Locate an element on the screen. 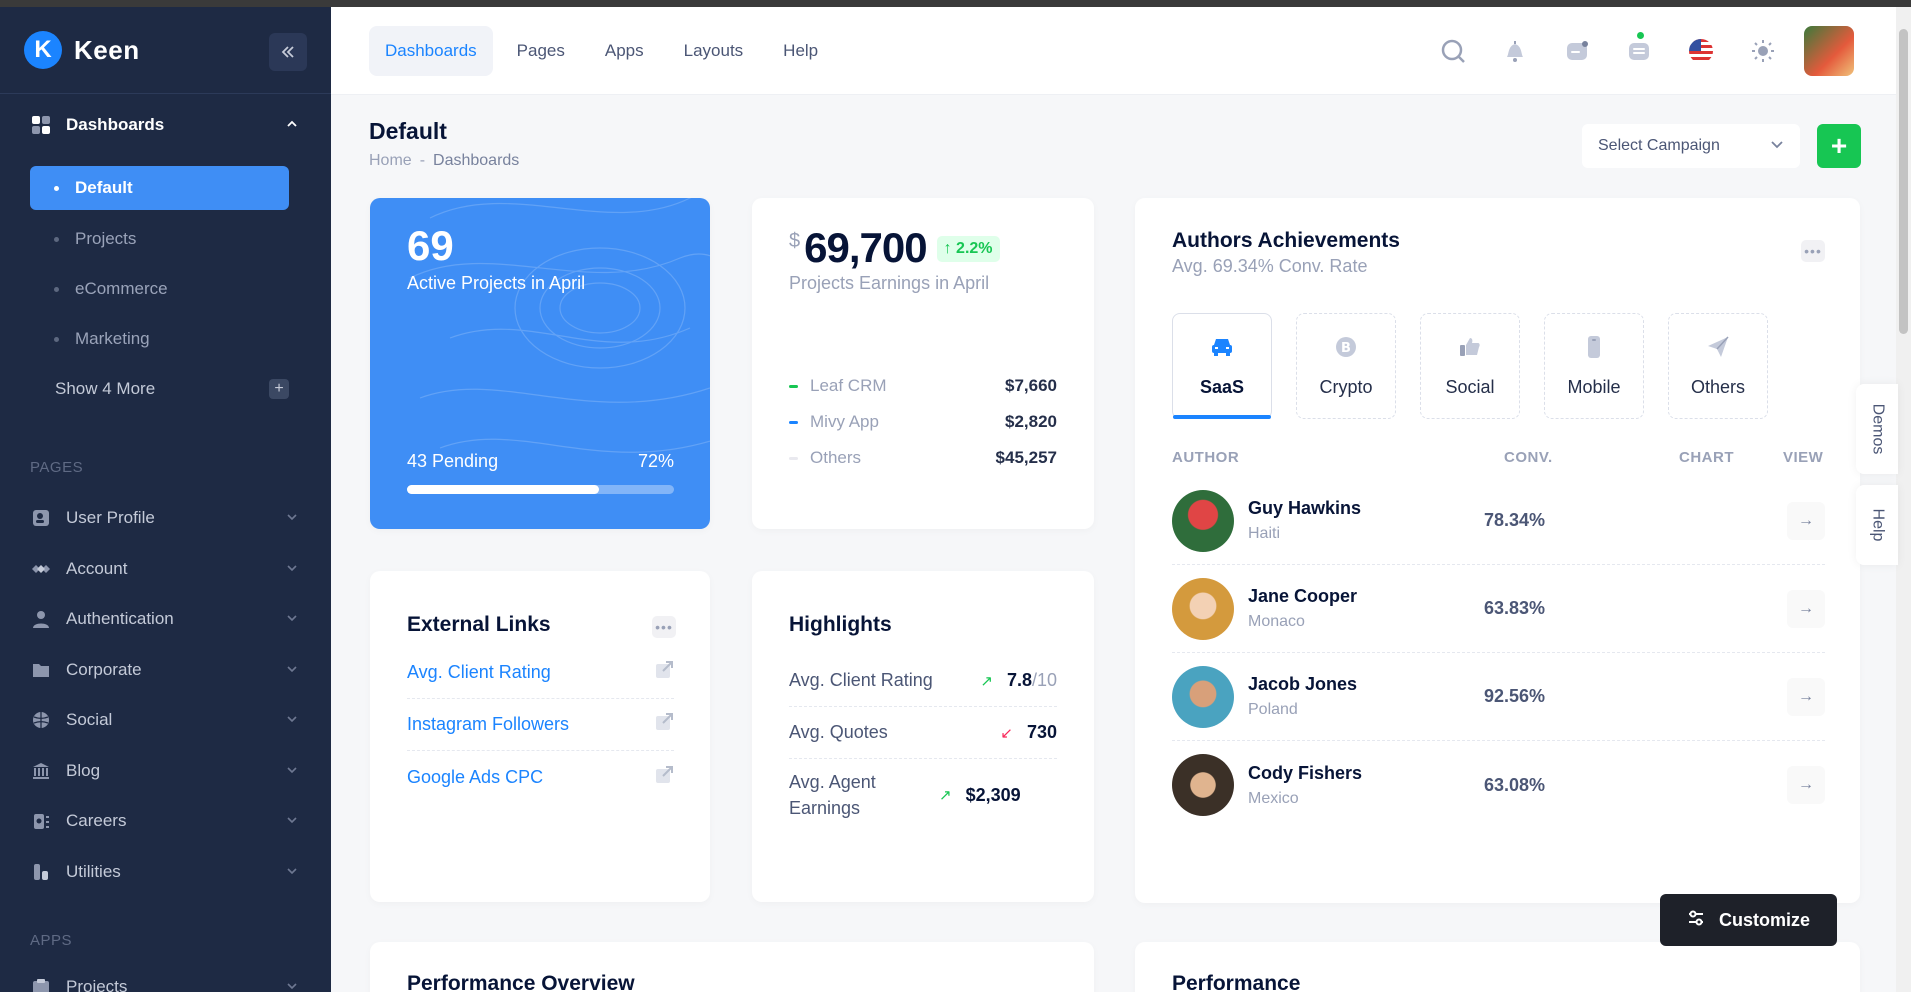 This screenshot has height=992, width=1911. customize-button: Customize is located at coordinates (1748, 920).